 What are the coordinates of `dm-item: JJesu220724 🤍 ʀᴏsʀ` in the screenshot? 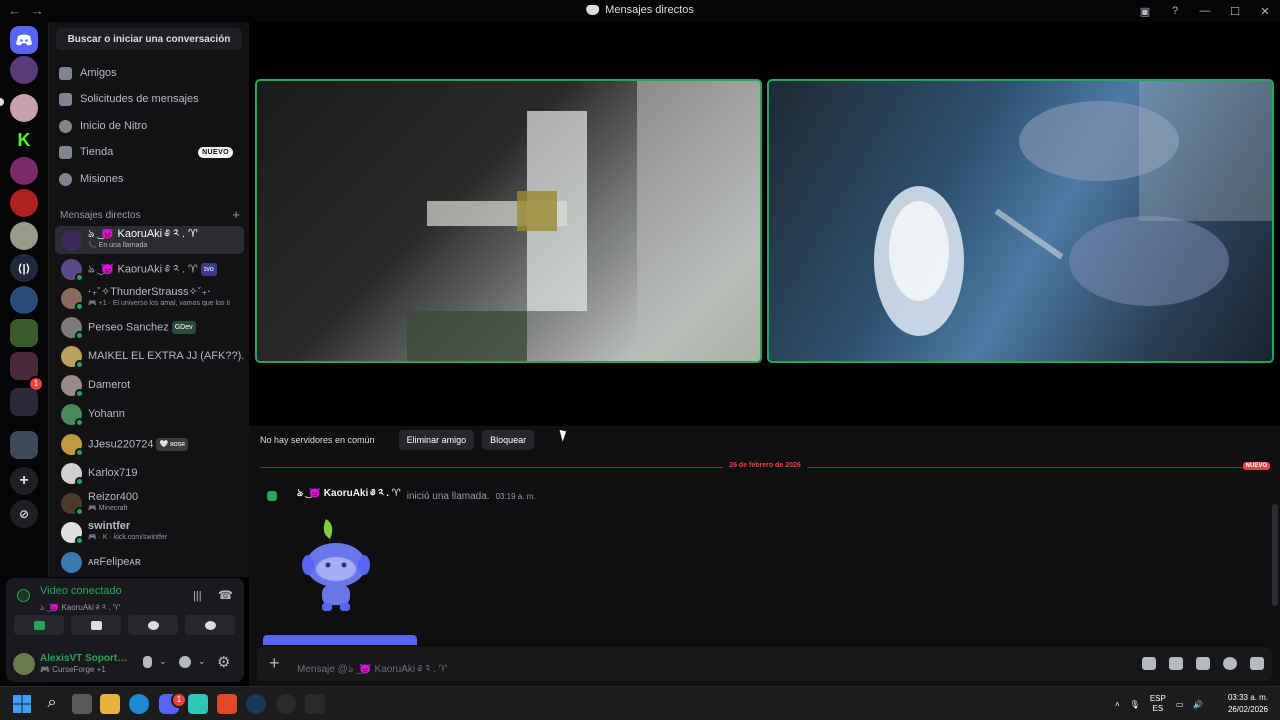 It's located at (149, 444).